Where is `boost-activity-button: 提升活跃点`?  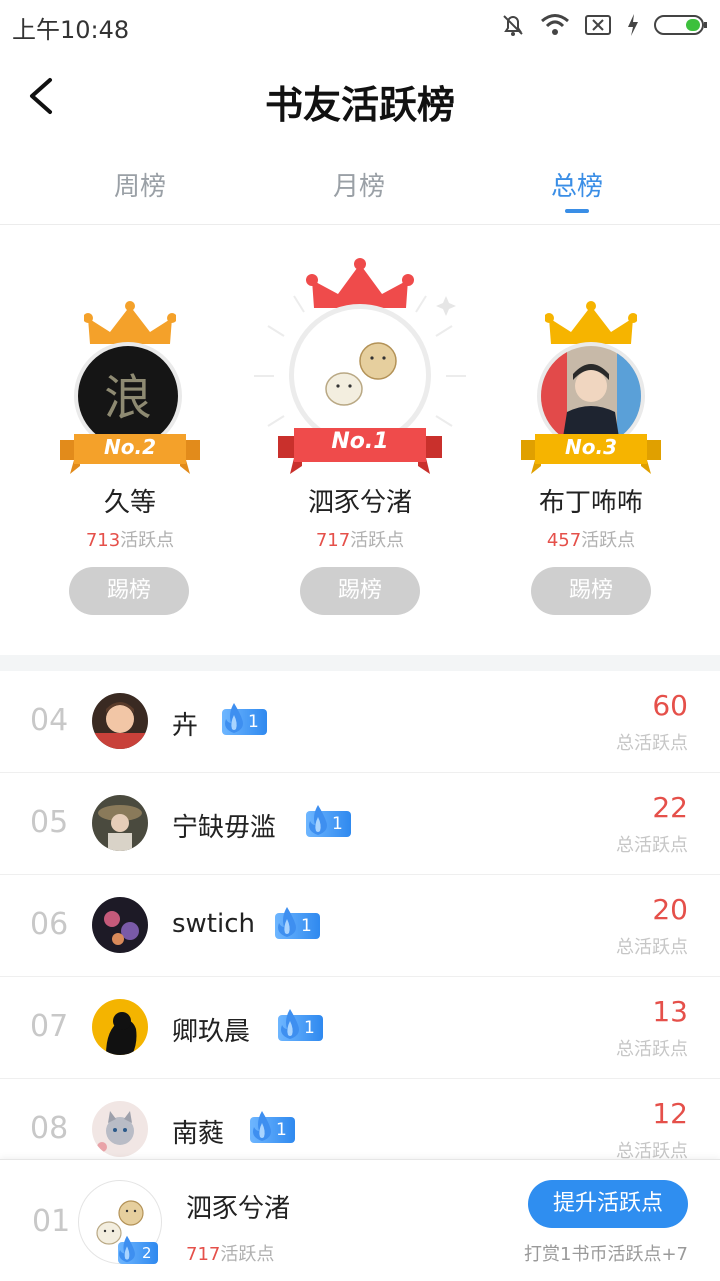 boost-activity-button: 提升活跃点 is located at coordinates (608, 1204).